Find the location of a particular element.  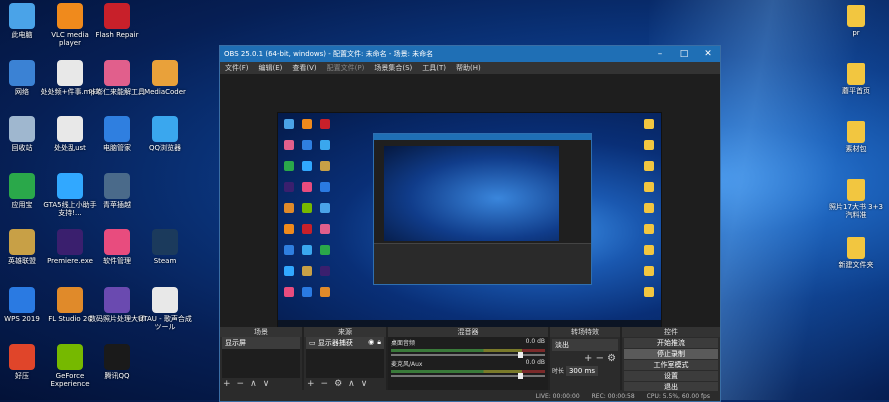

control-button: 设置 is located at coordinates (671, 376).